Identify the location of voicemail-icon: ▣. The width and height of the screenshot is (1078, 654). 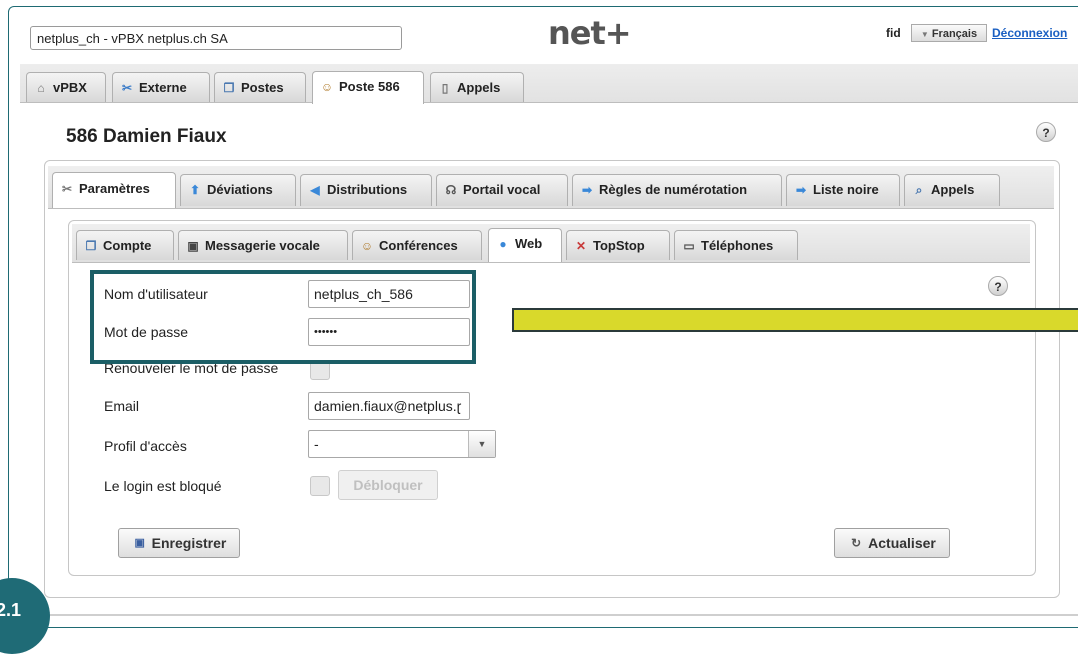
(193, 245).